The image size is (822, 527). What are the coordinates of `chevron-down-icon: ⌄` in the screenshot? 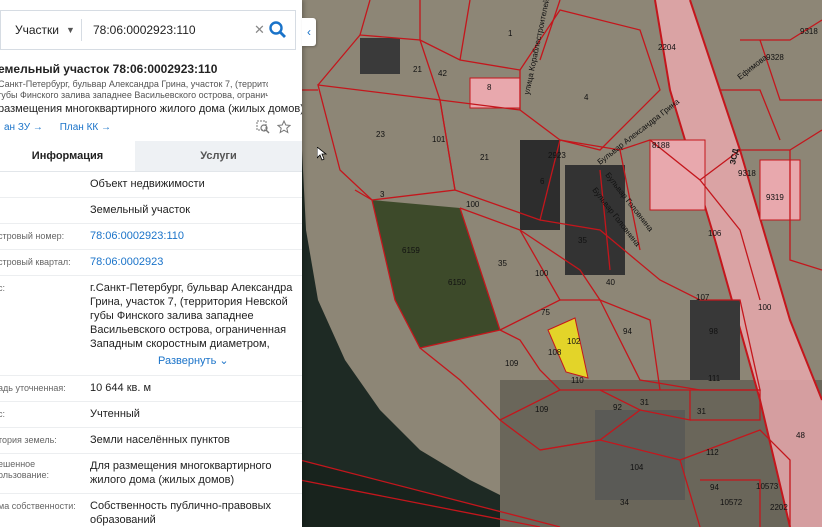 It's located at (224, 361).